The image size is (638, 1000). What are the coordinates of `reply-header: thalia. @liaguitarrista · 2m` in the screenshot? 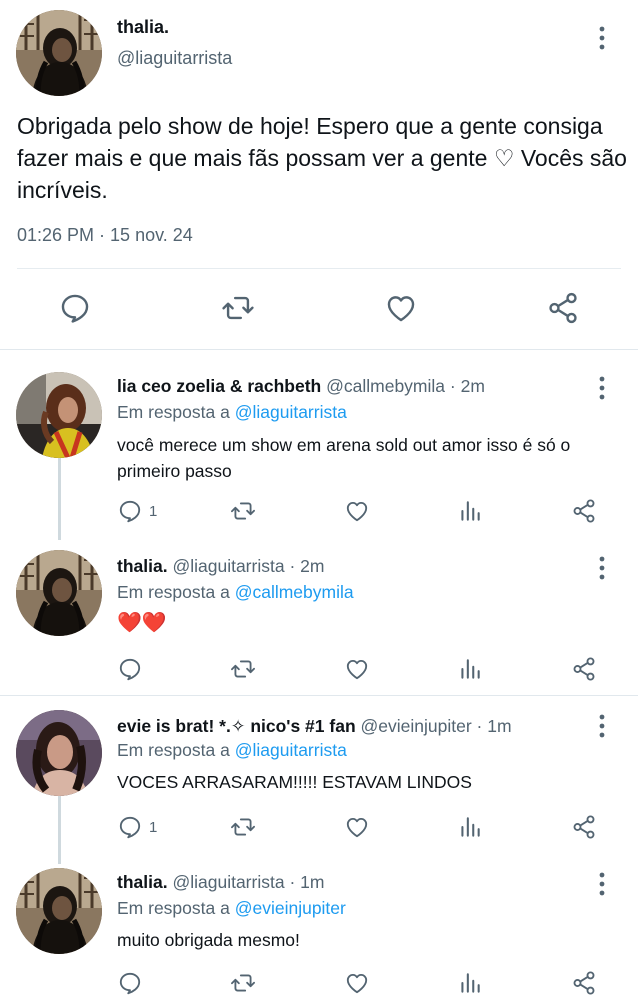 It's located at (220, 566).